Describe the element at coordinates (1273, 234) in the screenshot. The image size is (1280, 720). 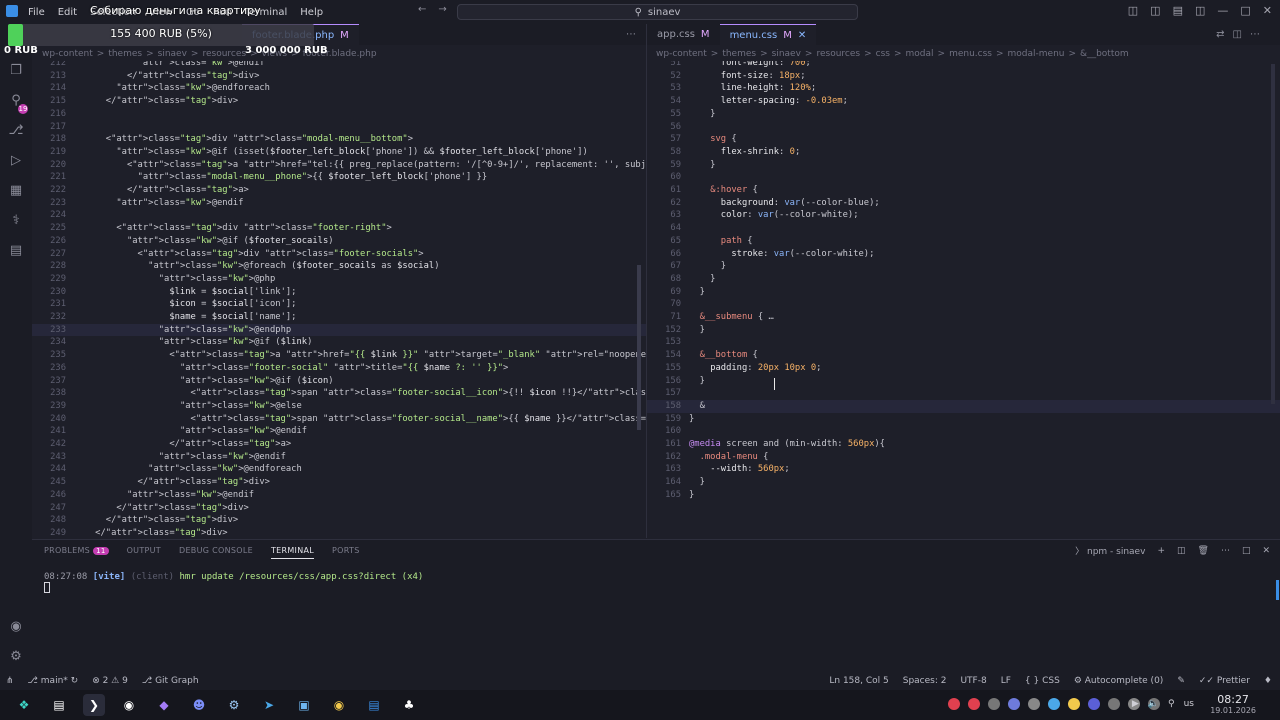
I see `right-scrollbar` at that location.